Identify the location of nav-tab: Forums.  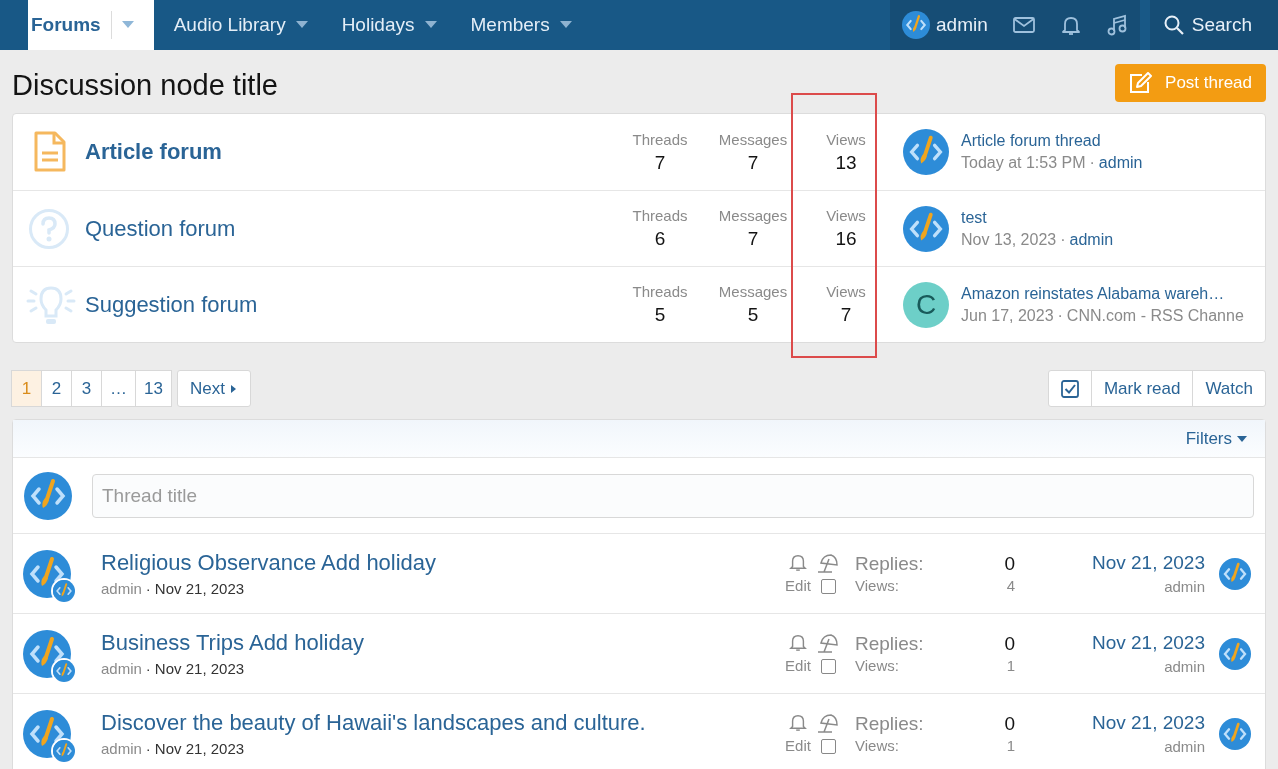
(91, 25).